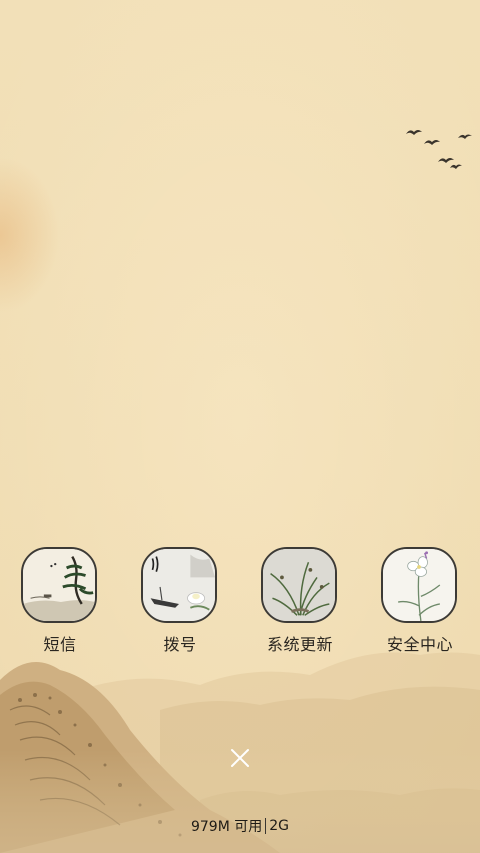 This screenshot has height=853, width=480. Describe the element at coordinates (60, 644) in the screenshot. I see `app-label-messages: 短信` at that location.